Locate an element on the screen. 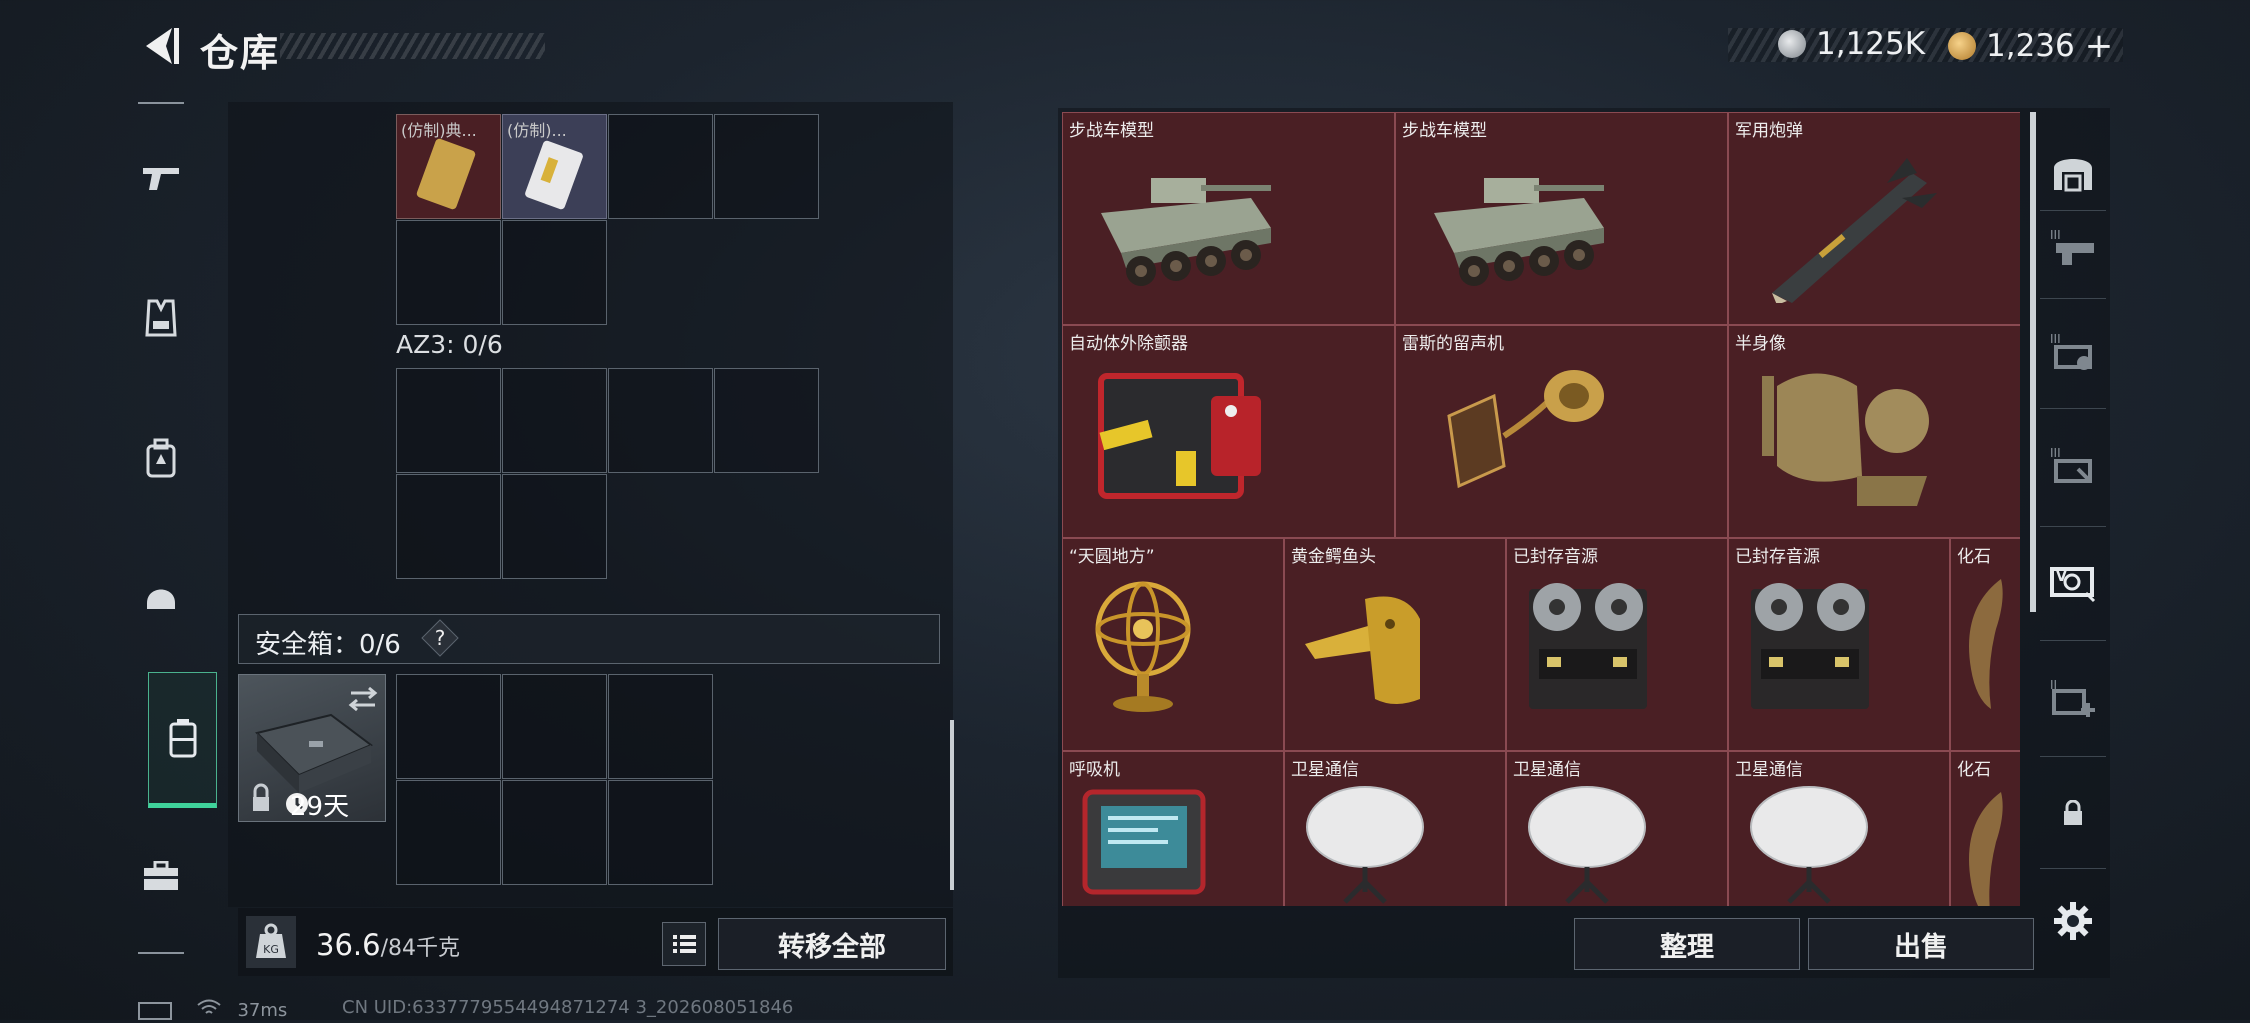  left-category-nav is located at coordinates (161, 528).